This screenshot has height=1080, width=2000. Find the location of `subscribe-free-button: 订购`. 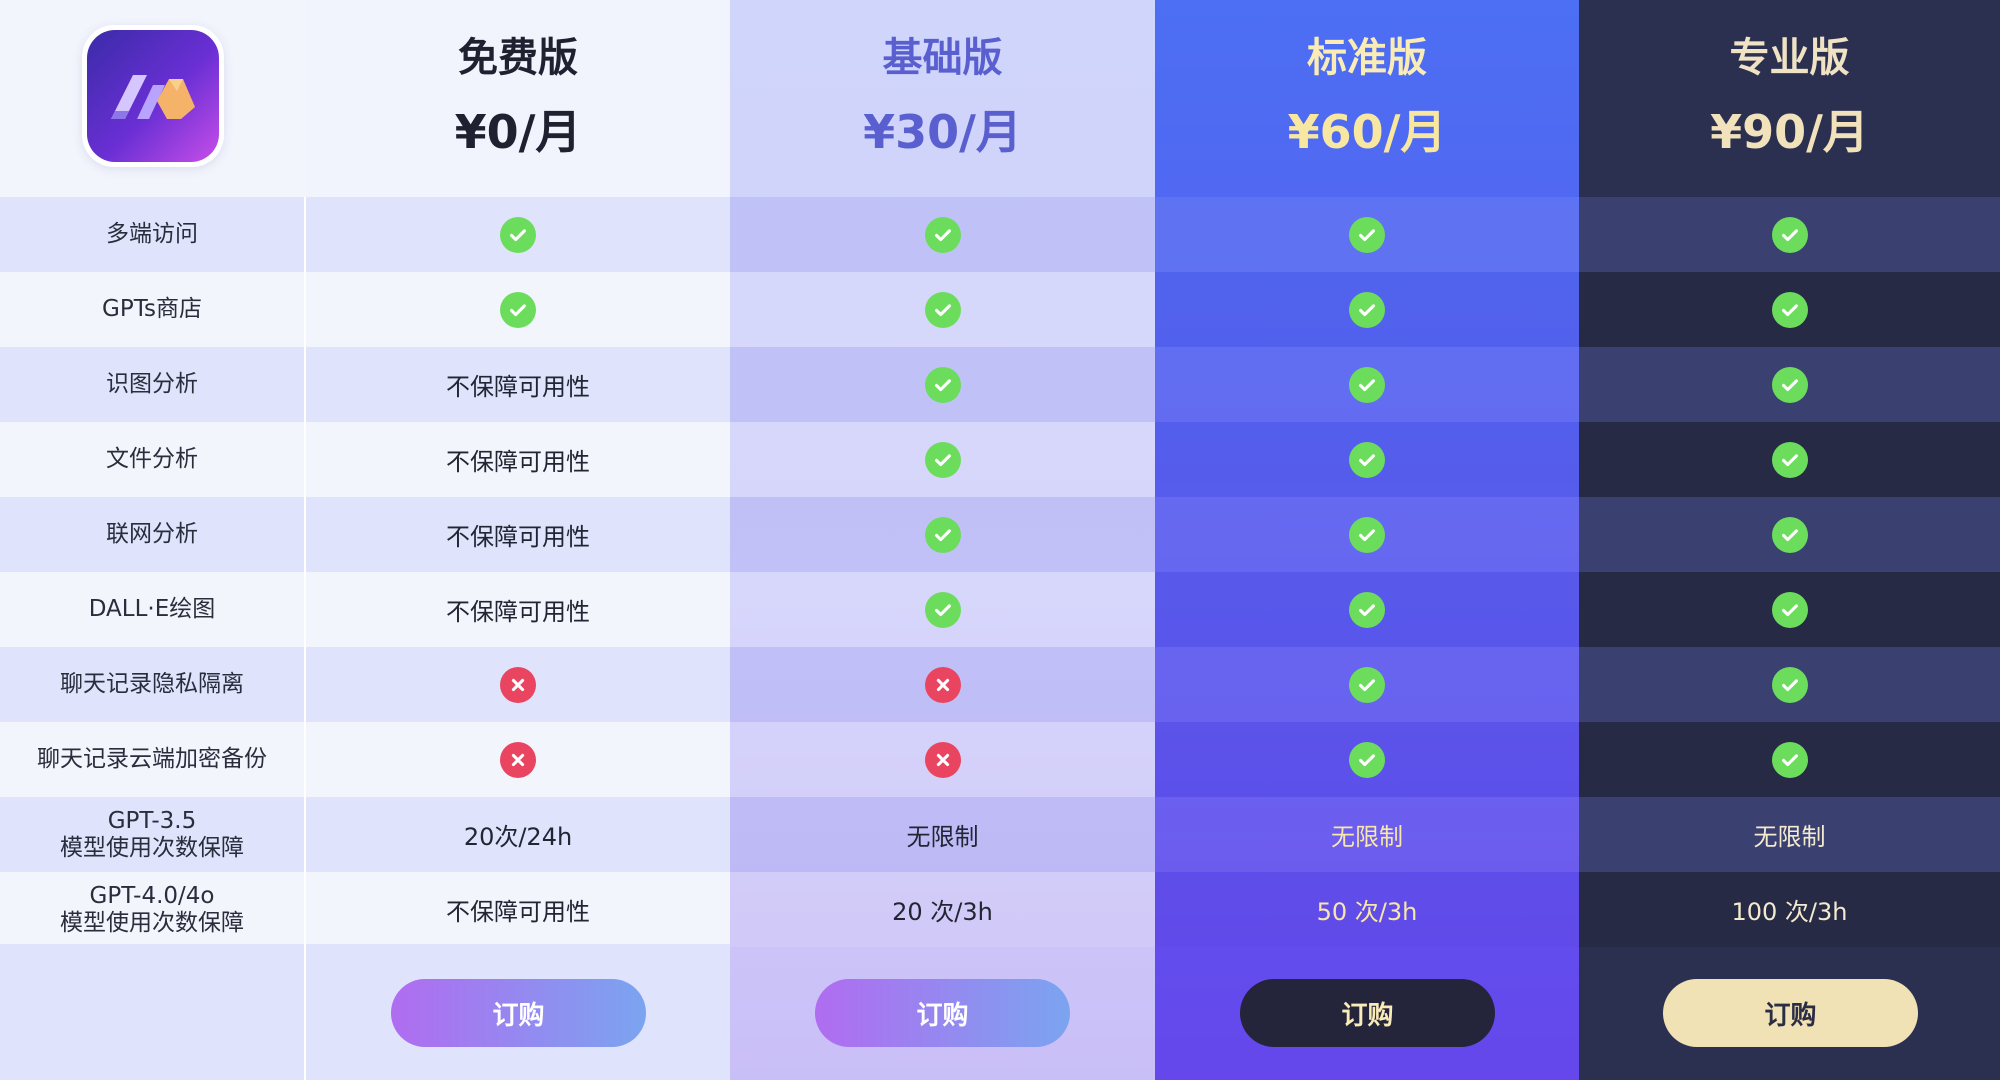

subscribe-free-button: 订购 is located at coordinates (518, 1013).